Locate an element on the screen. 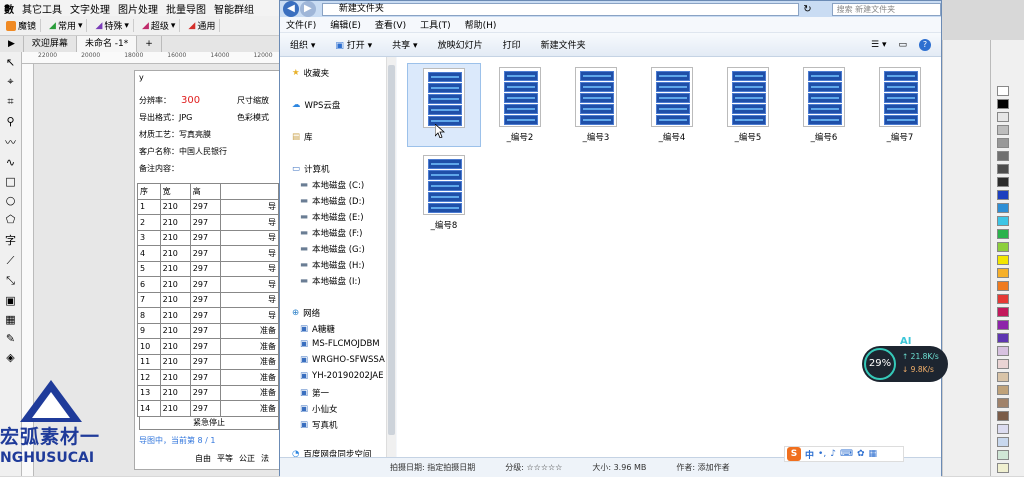 The height and width of the screenshot is (477, 1024). nav-network-item: ▣ YH-20190202JAE is located at coordinates (342, 376).